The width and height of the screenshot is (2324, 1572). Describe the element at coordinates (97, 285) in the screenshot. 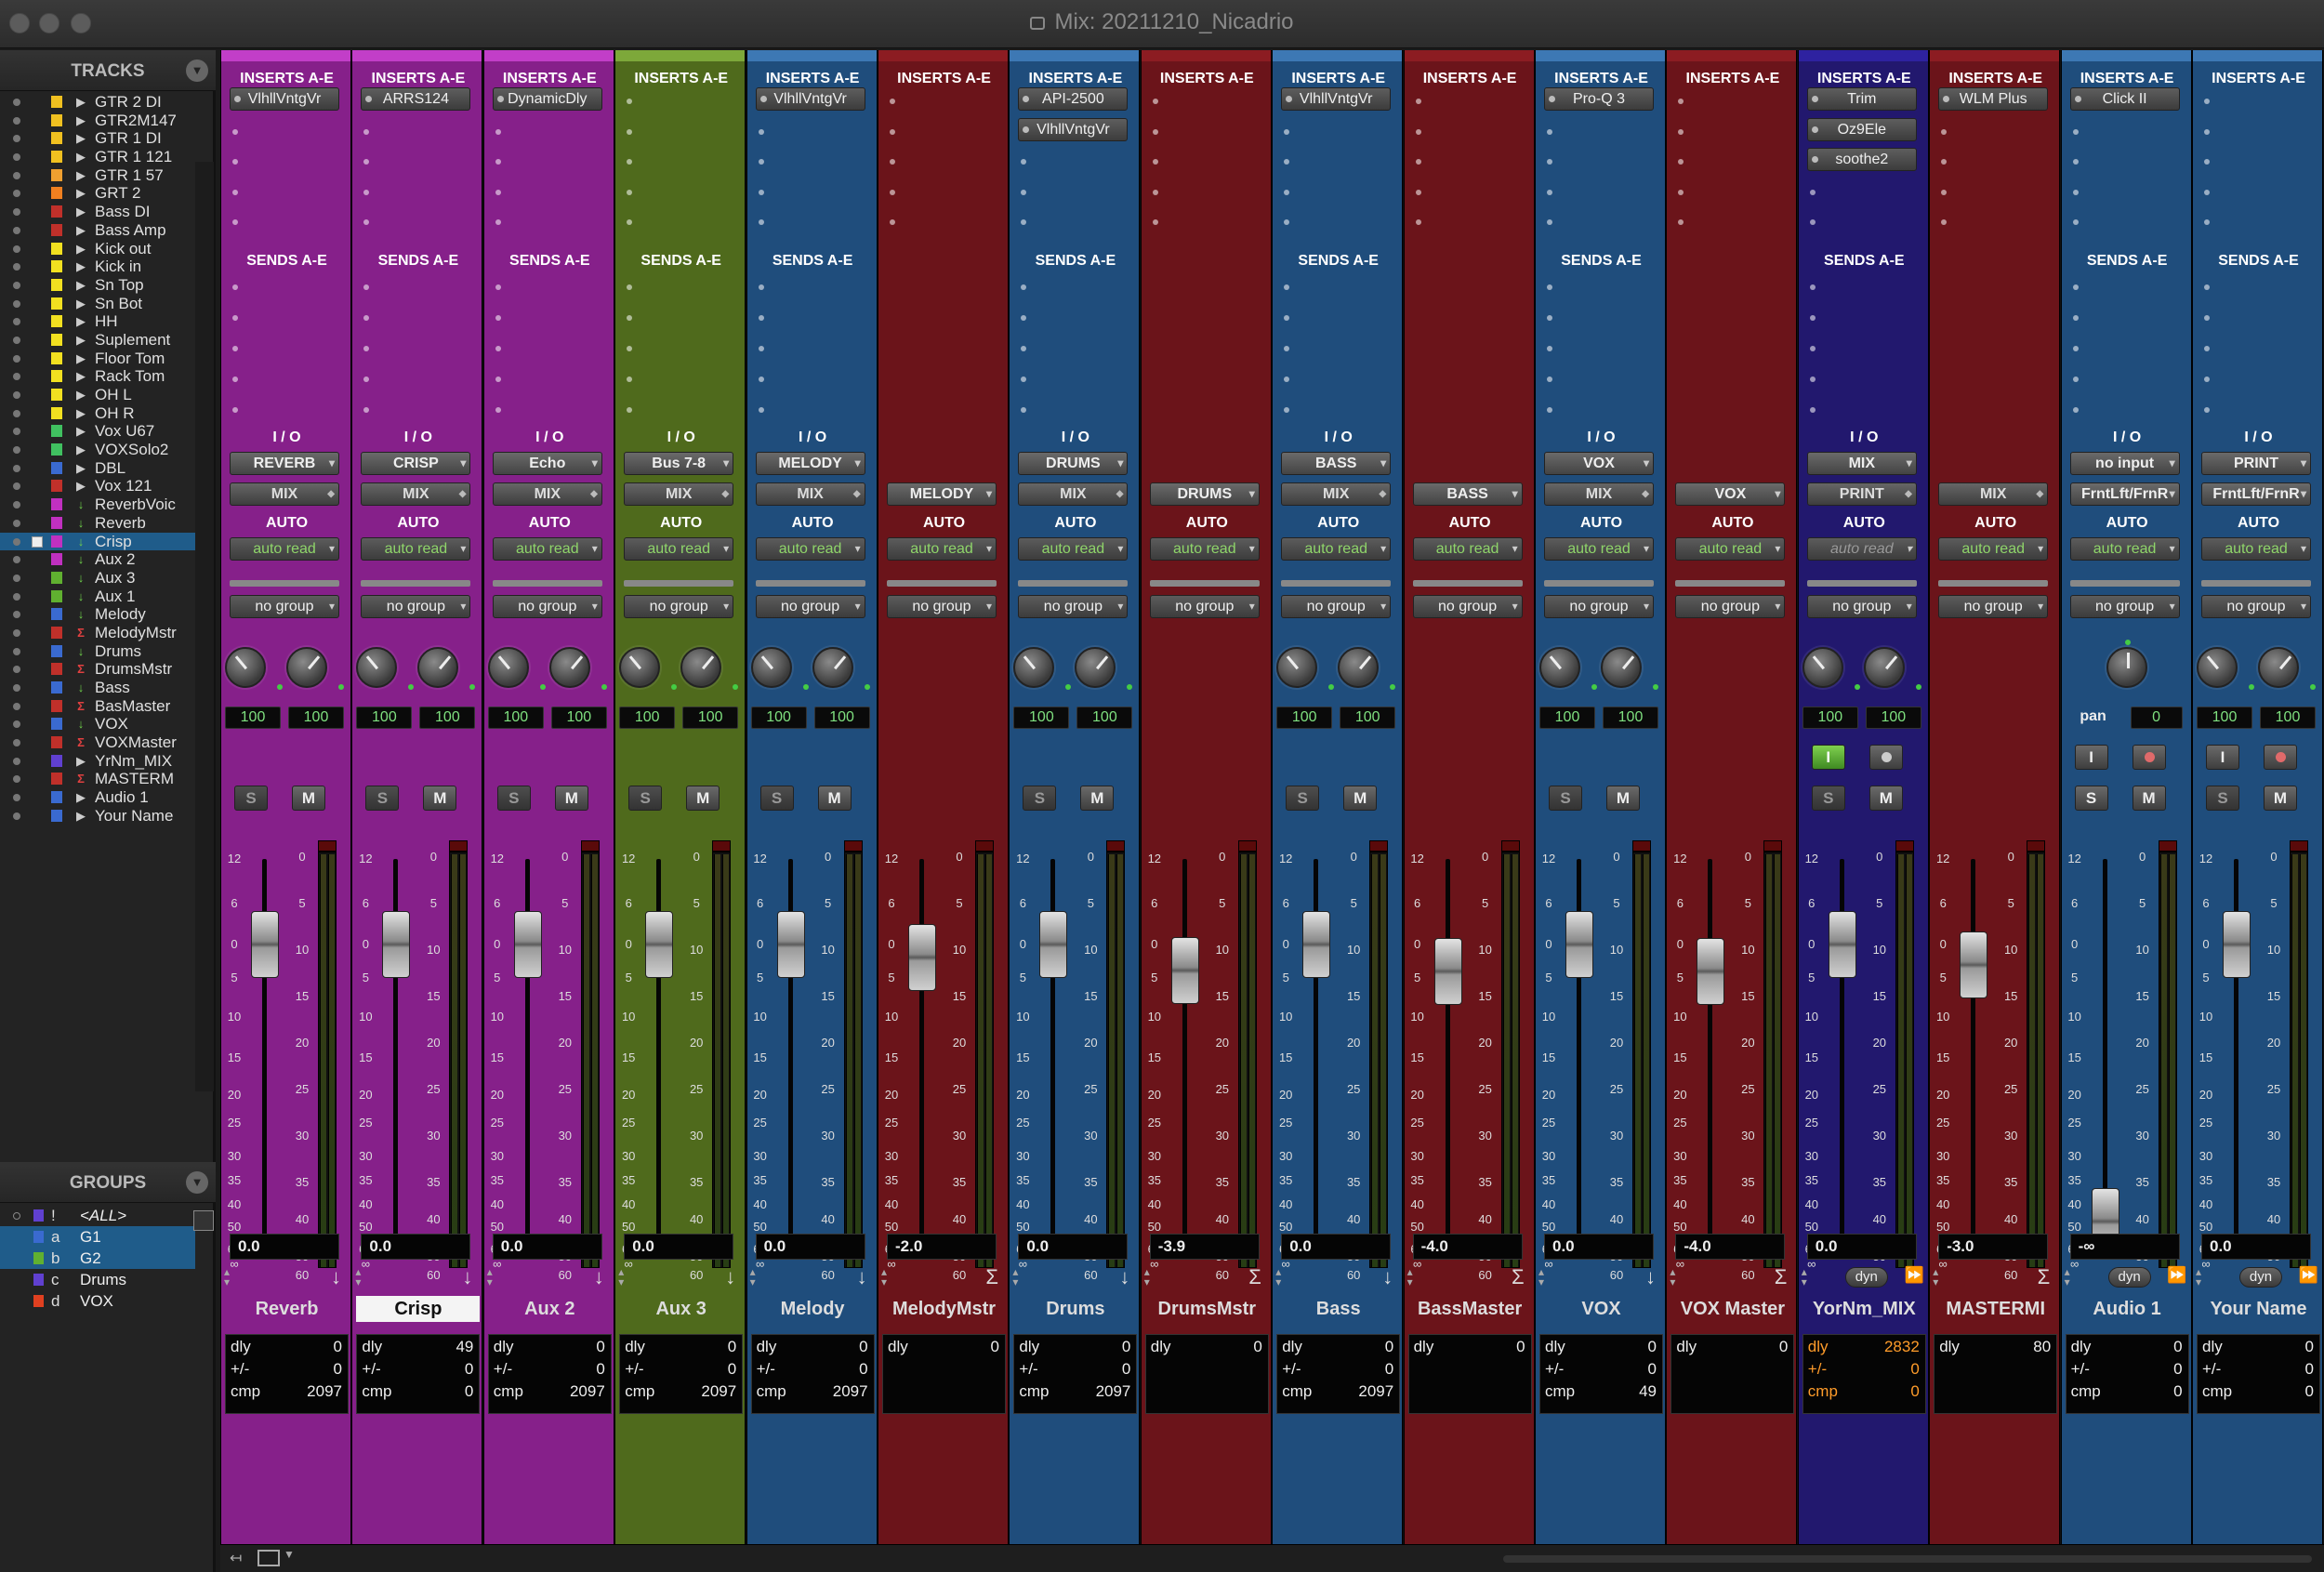

I see `track-list-item: ▶ Sn Top` at that location.